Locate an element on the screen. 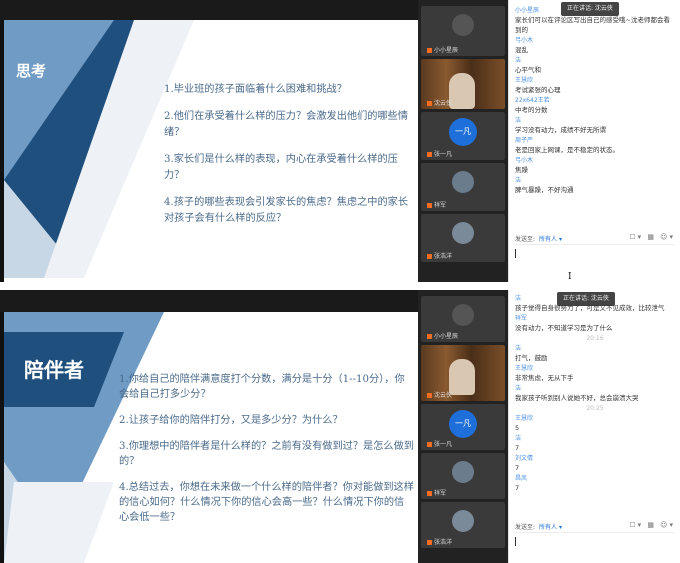  message-text: 非常焦虑，无从下手 is located at coordinates (544, 378).